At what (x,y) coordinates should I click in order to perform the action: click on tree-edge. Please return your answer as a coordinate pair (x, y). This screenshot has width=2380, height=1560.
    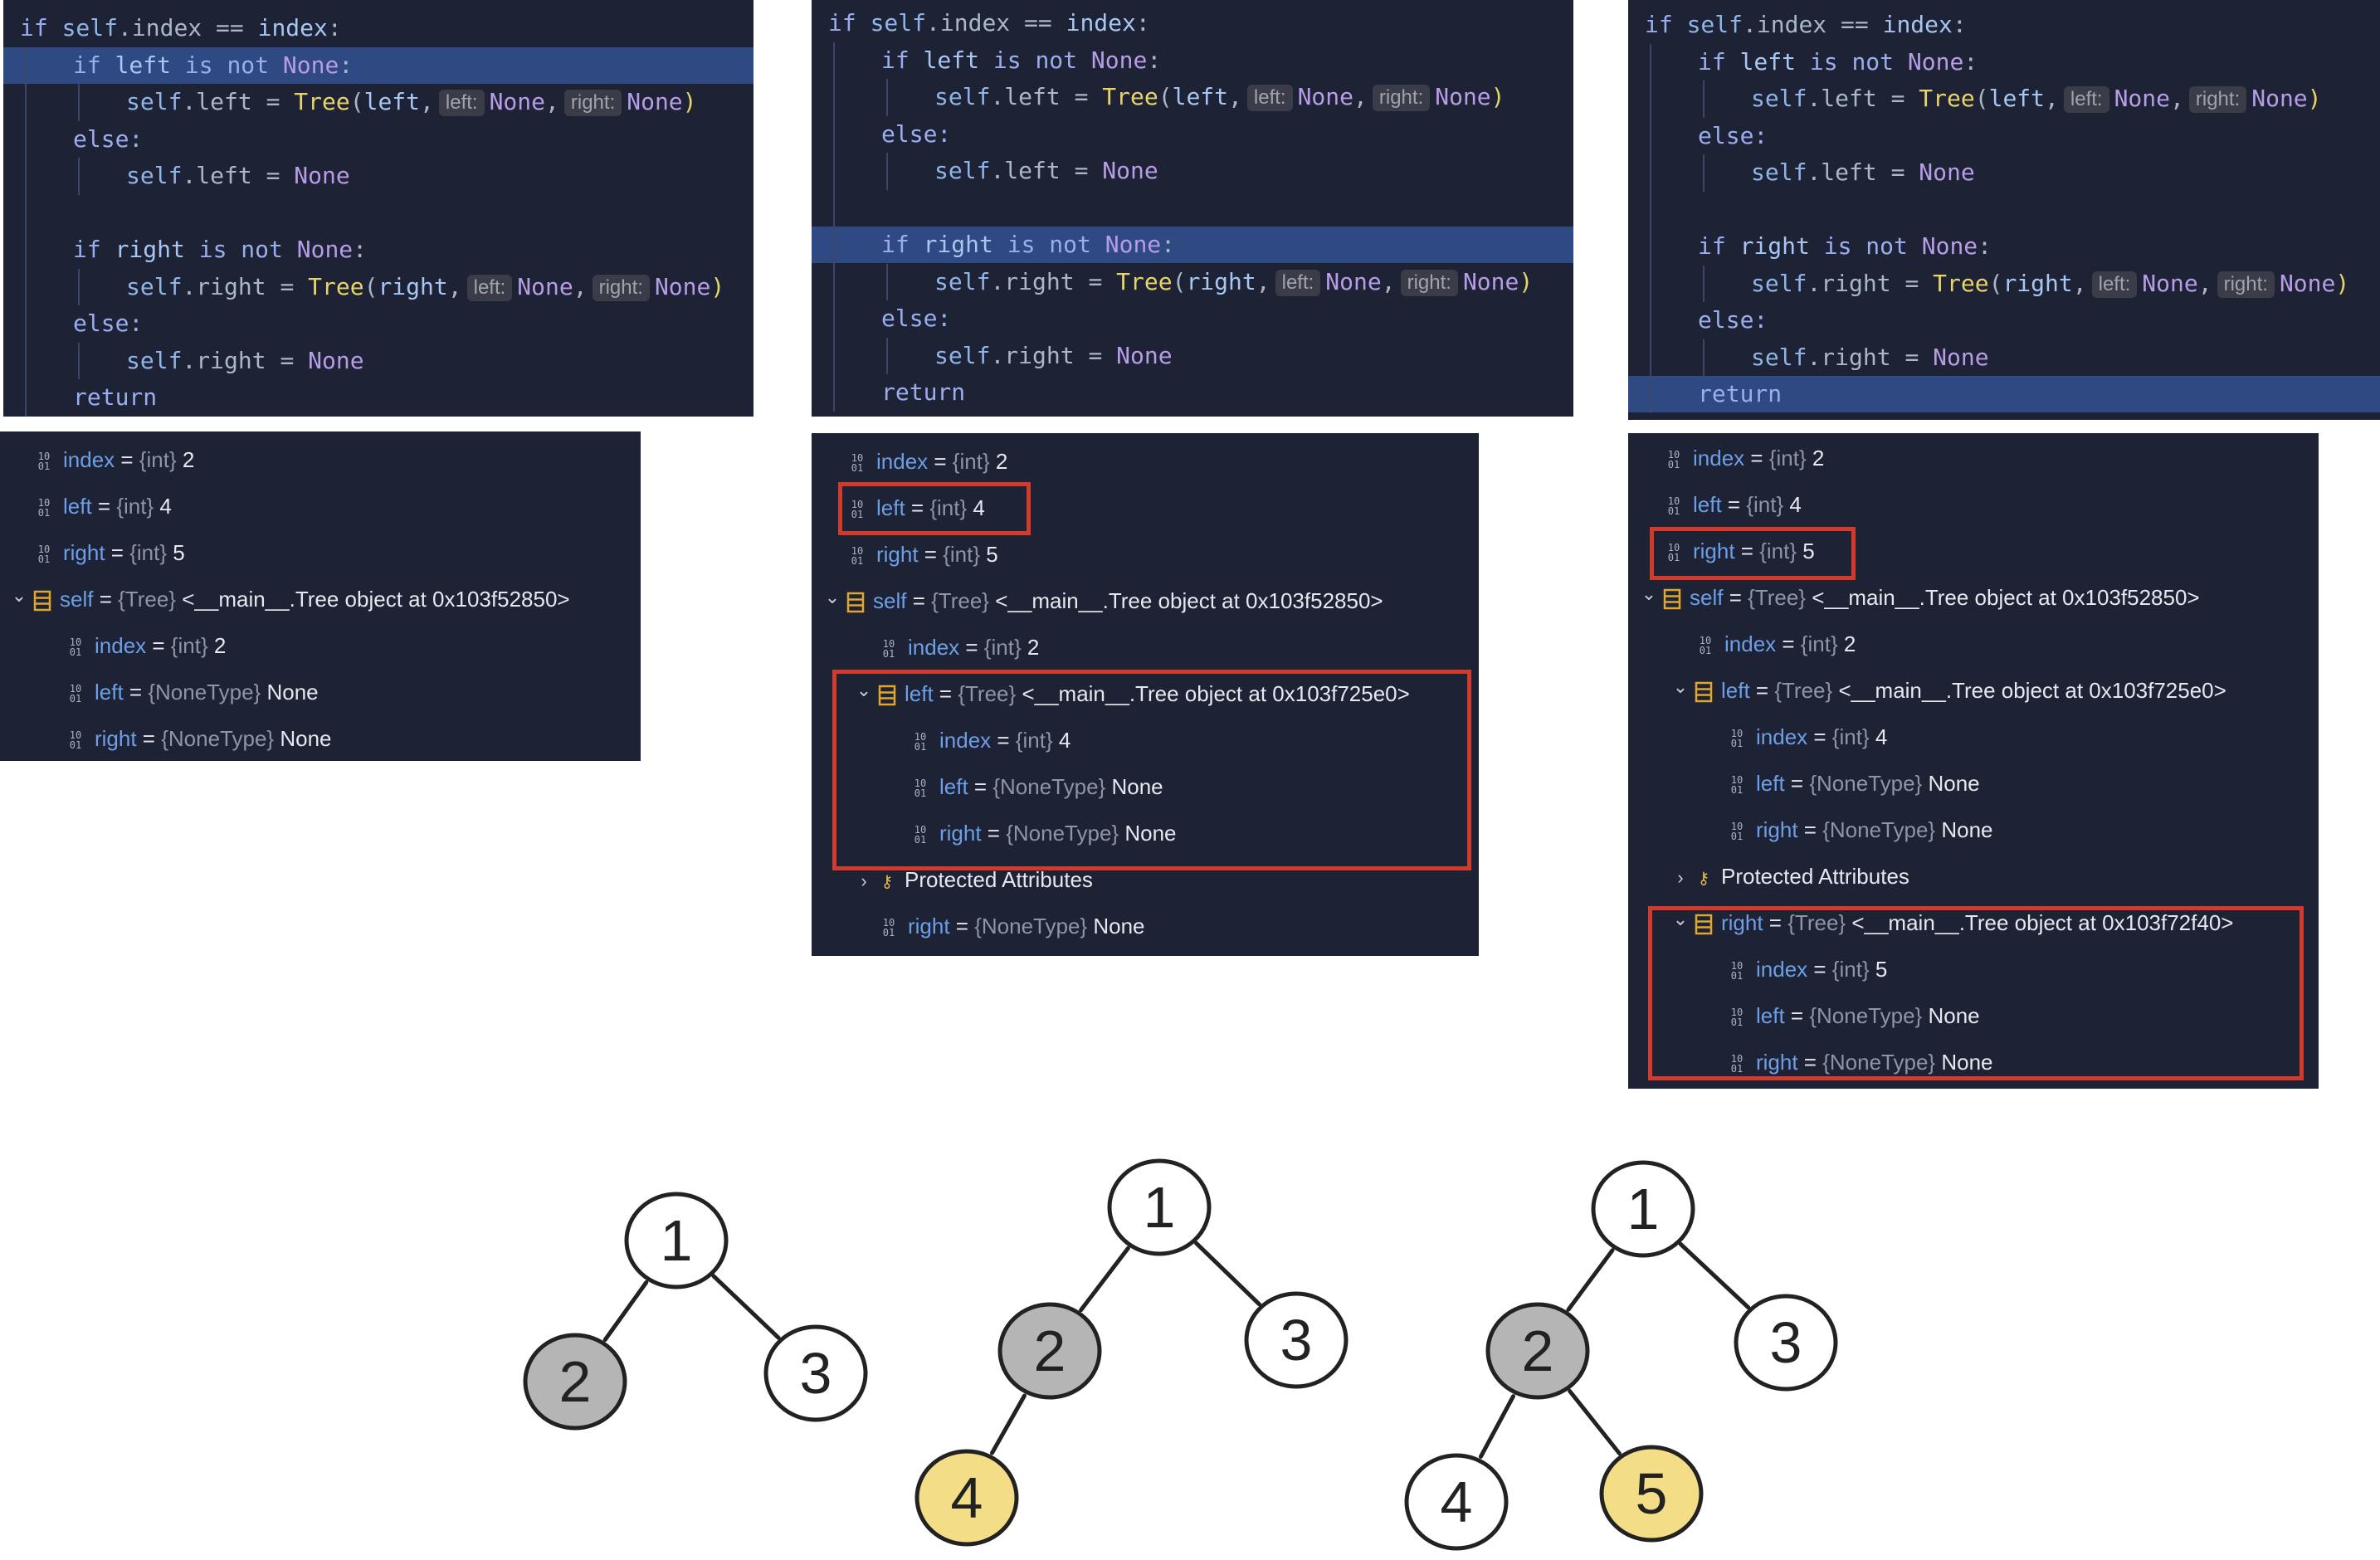
    Looking at the image, I should click on (1008, 1424).